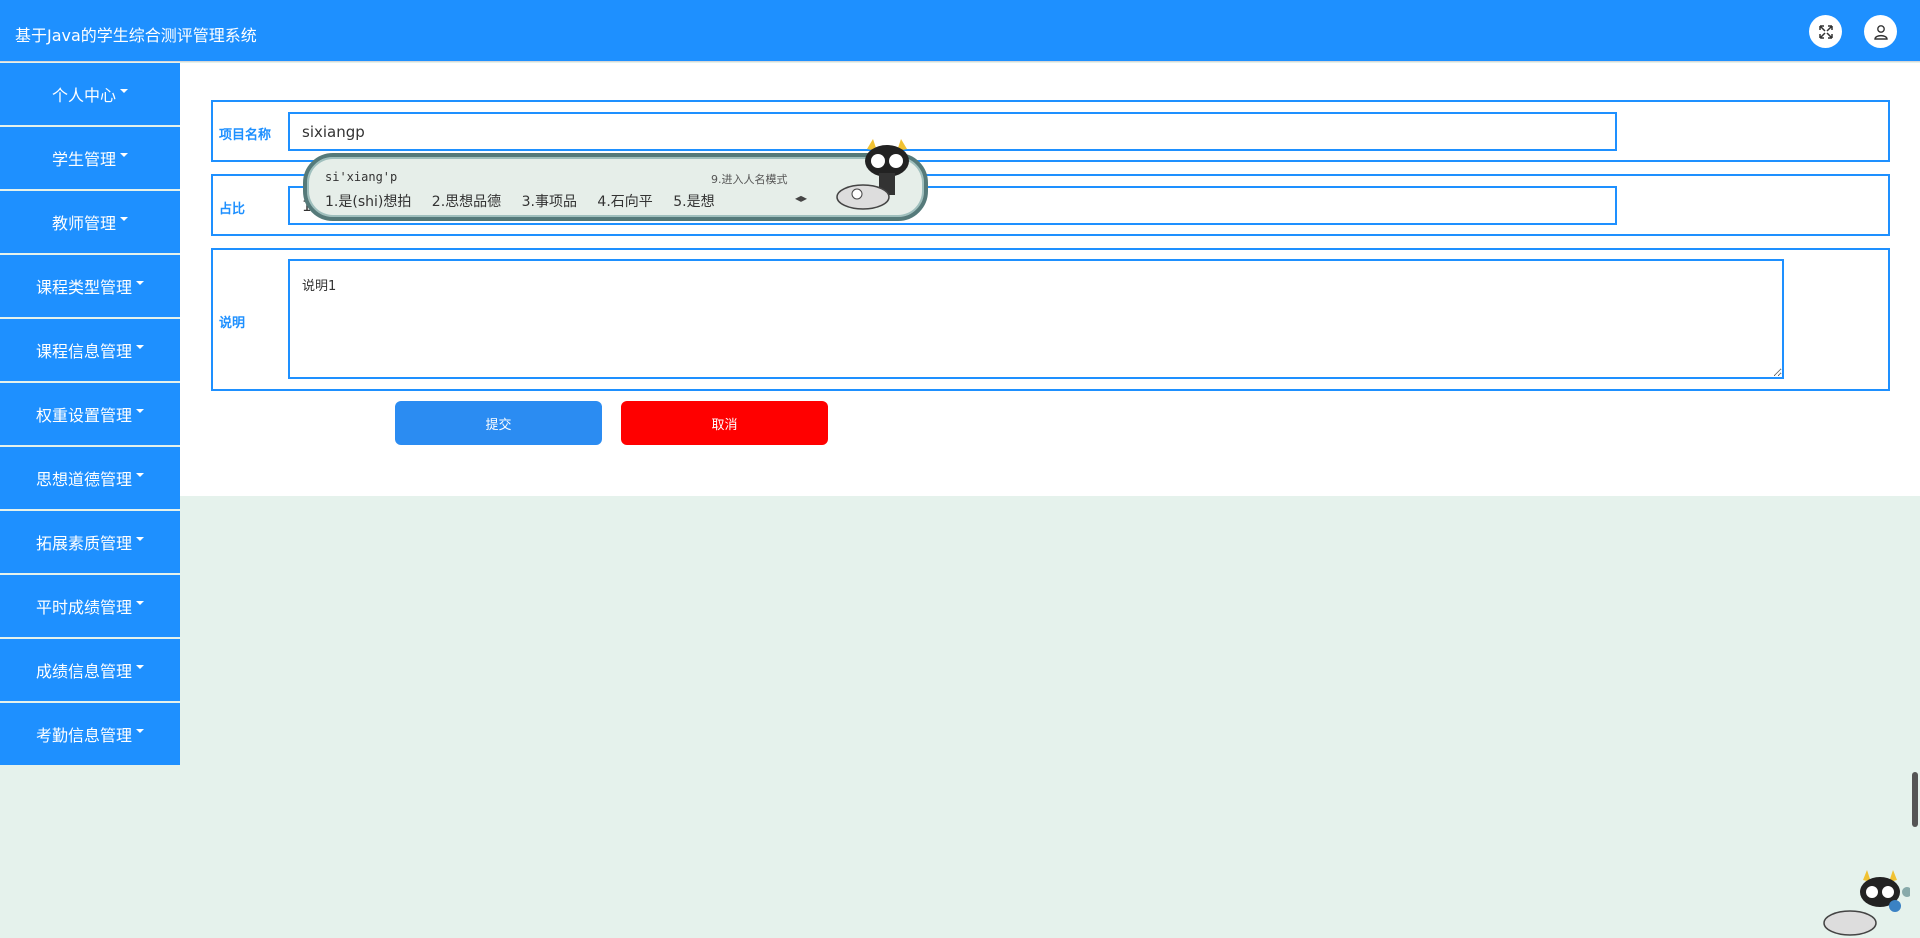  What do you see at coordinates (952, 131) in the screenshot?
I see `project-name-input` at bounding box center [952, 131].